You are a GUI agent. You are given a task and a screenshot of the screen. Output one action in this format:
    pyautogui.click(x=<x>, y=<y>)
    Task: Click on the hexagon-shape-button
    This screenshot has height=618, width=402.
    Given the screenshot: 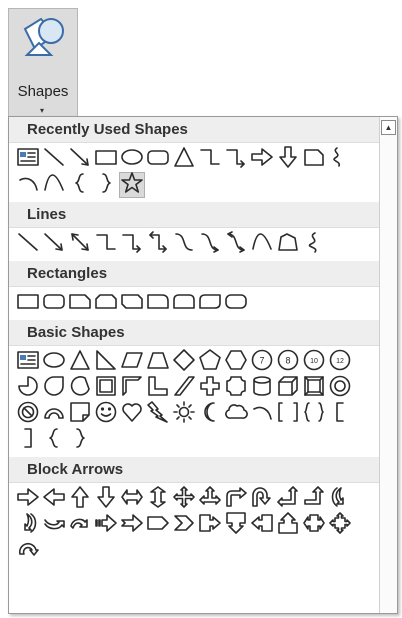 What is the action you would take?
    pyautogui.click(x=236, y=362)
    